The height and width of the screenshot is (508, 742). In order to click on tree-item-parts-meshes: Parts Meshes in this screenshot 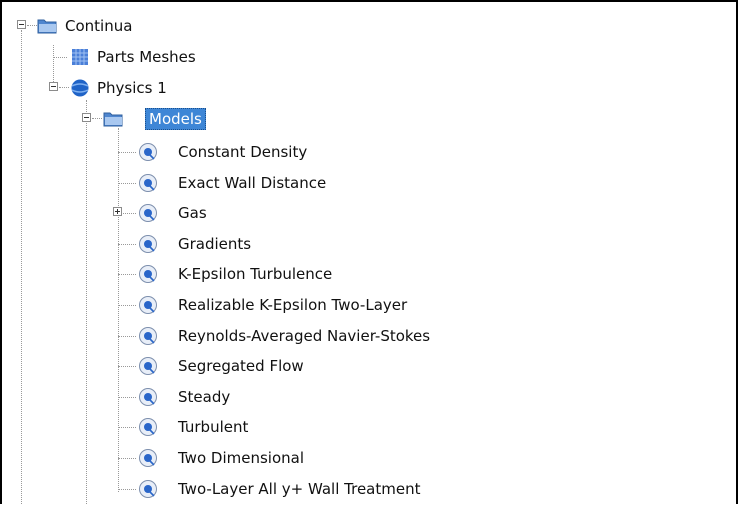, I will do `click(150, 57)`.